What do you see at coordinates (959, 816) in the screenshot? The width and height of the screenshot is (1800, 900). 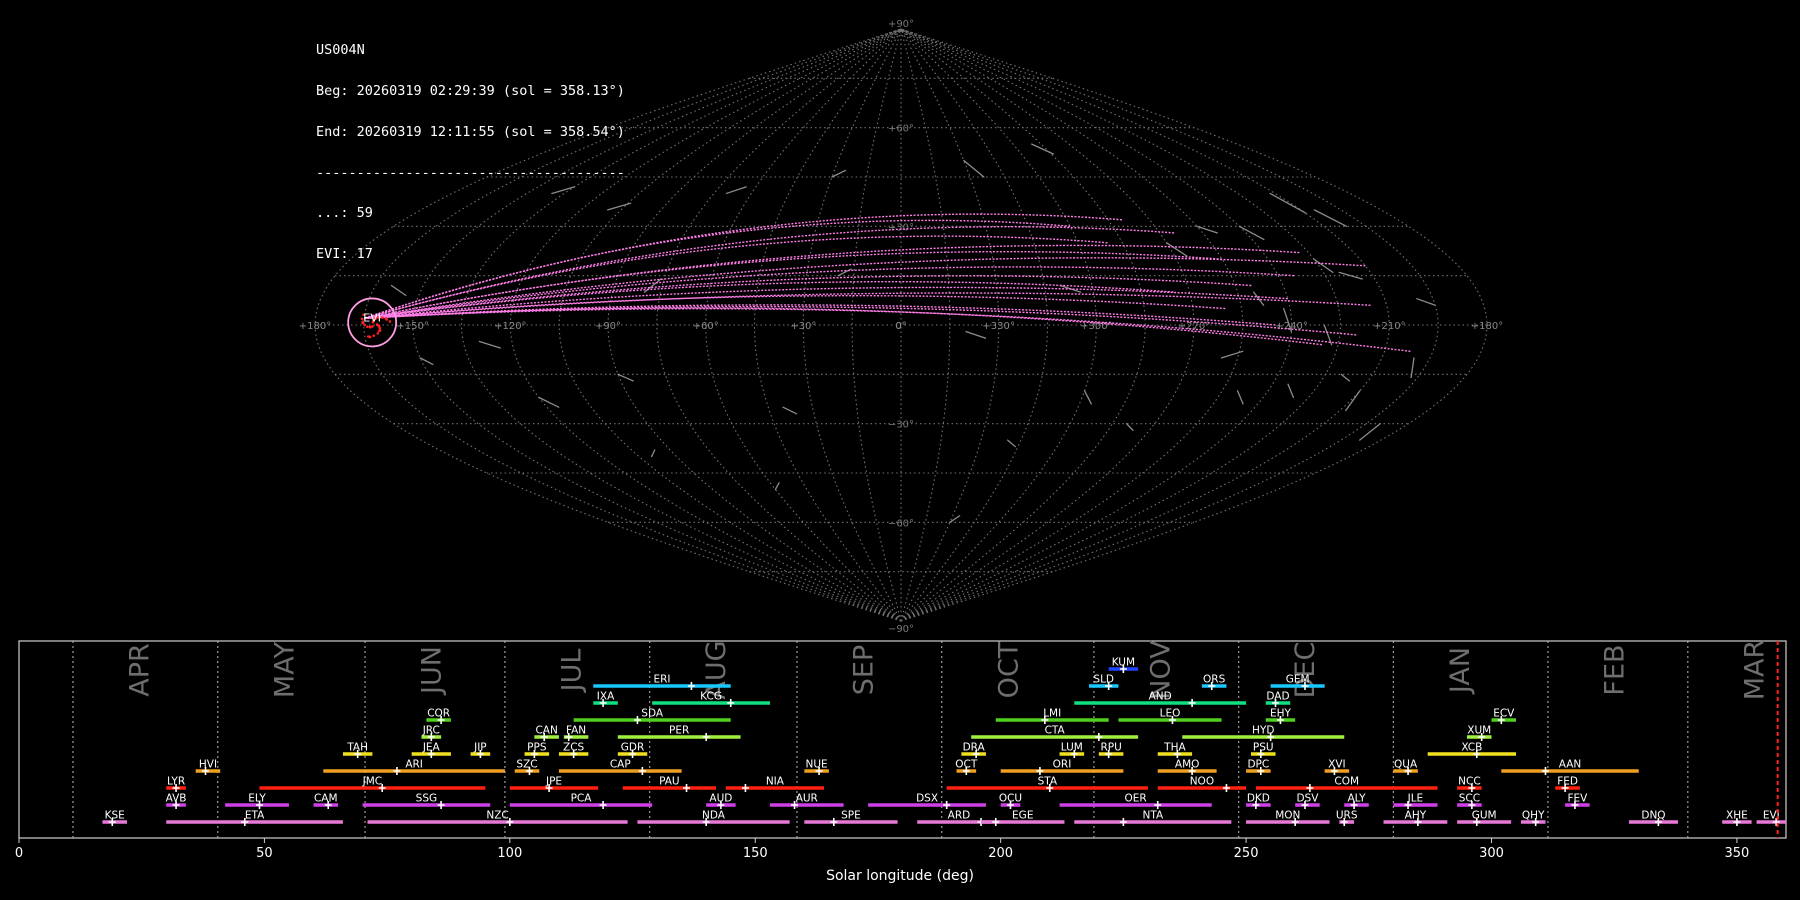 I see `shower-code-label: ARD` at bounding box center [959, 816].